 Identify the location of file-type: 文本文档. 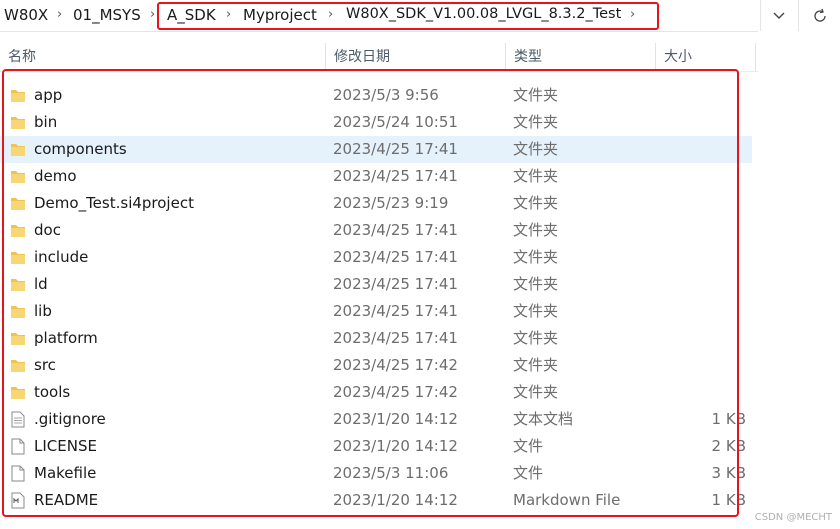
(543, 419).